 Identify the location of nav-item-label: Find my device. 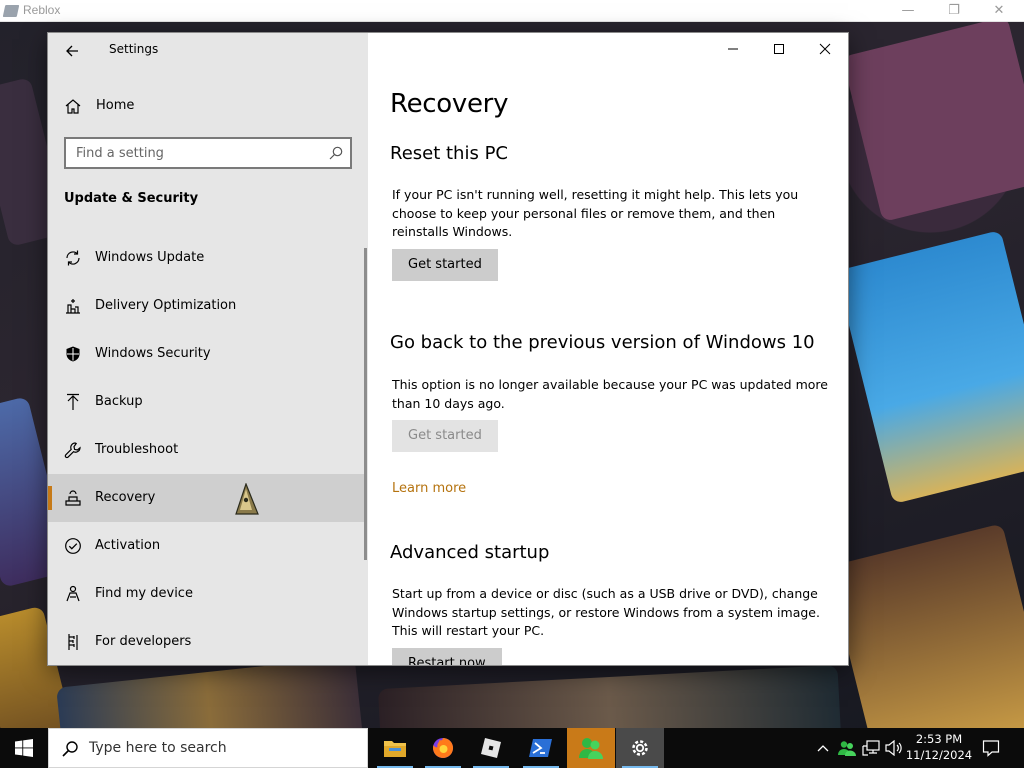
(144, 593).